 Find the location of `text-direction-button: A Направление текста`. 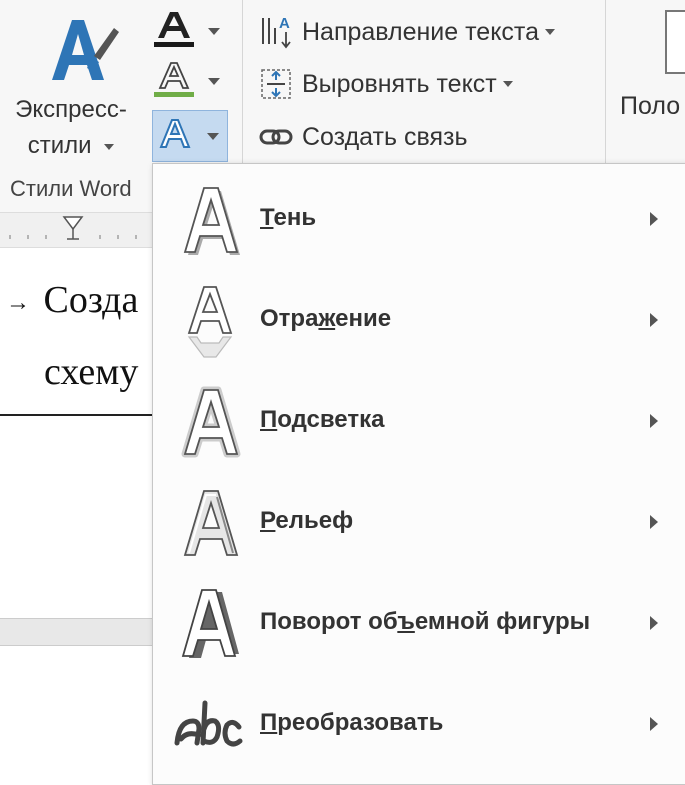

text-direction-button: A Направление текста is located at coordinates (406, 32).